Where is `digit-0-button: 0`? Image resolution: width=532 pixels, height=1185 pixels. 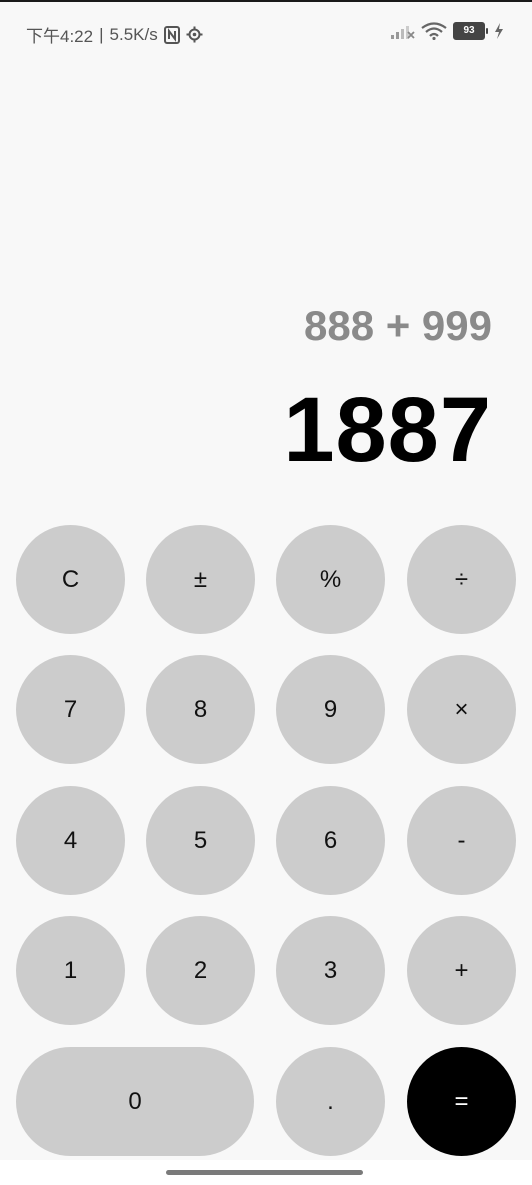 digit-0-button: 0 is located at coordinates (135, 1101).